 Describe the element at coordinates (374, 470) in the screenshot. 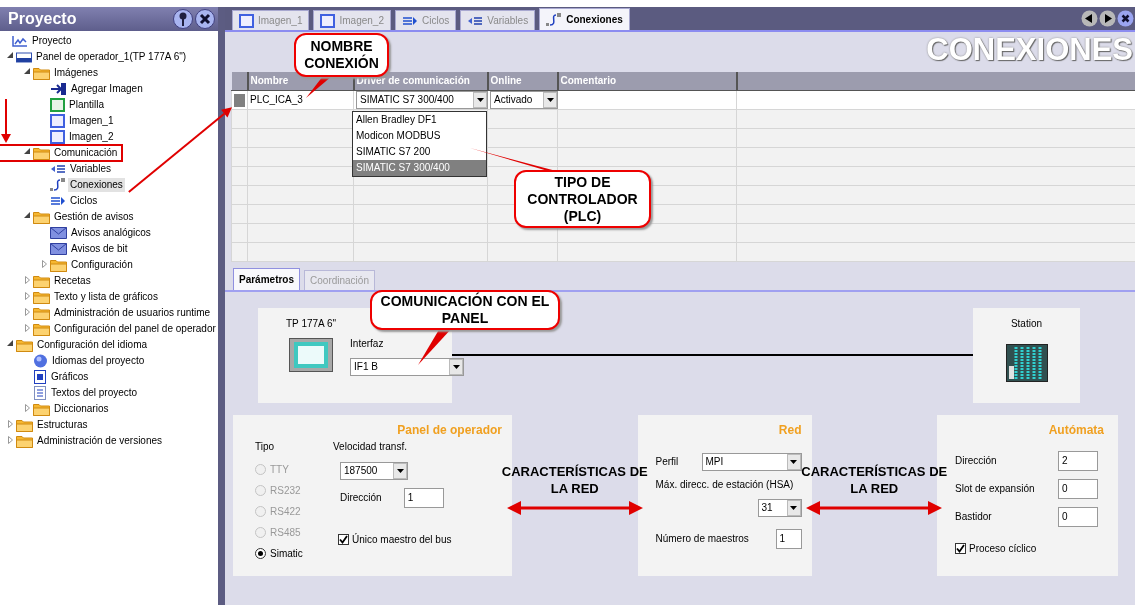

I see `speed-select: 187500` at that location.